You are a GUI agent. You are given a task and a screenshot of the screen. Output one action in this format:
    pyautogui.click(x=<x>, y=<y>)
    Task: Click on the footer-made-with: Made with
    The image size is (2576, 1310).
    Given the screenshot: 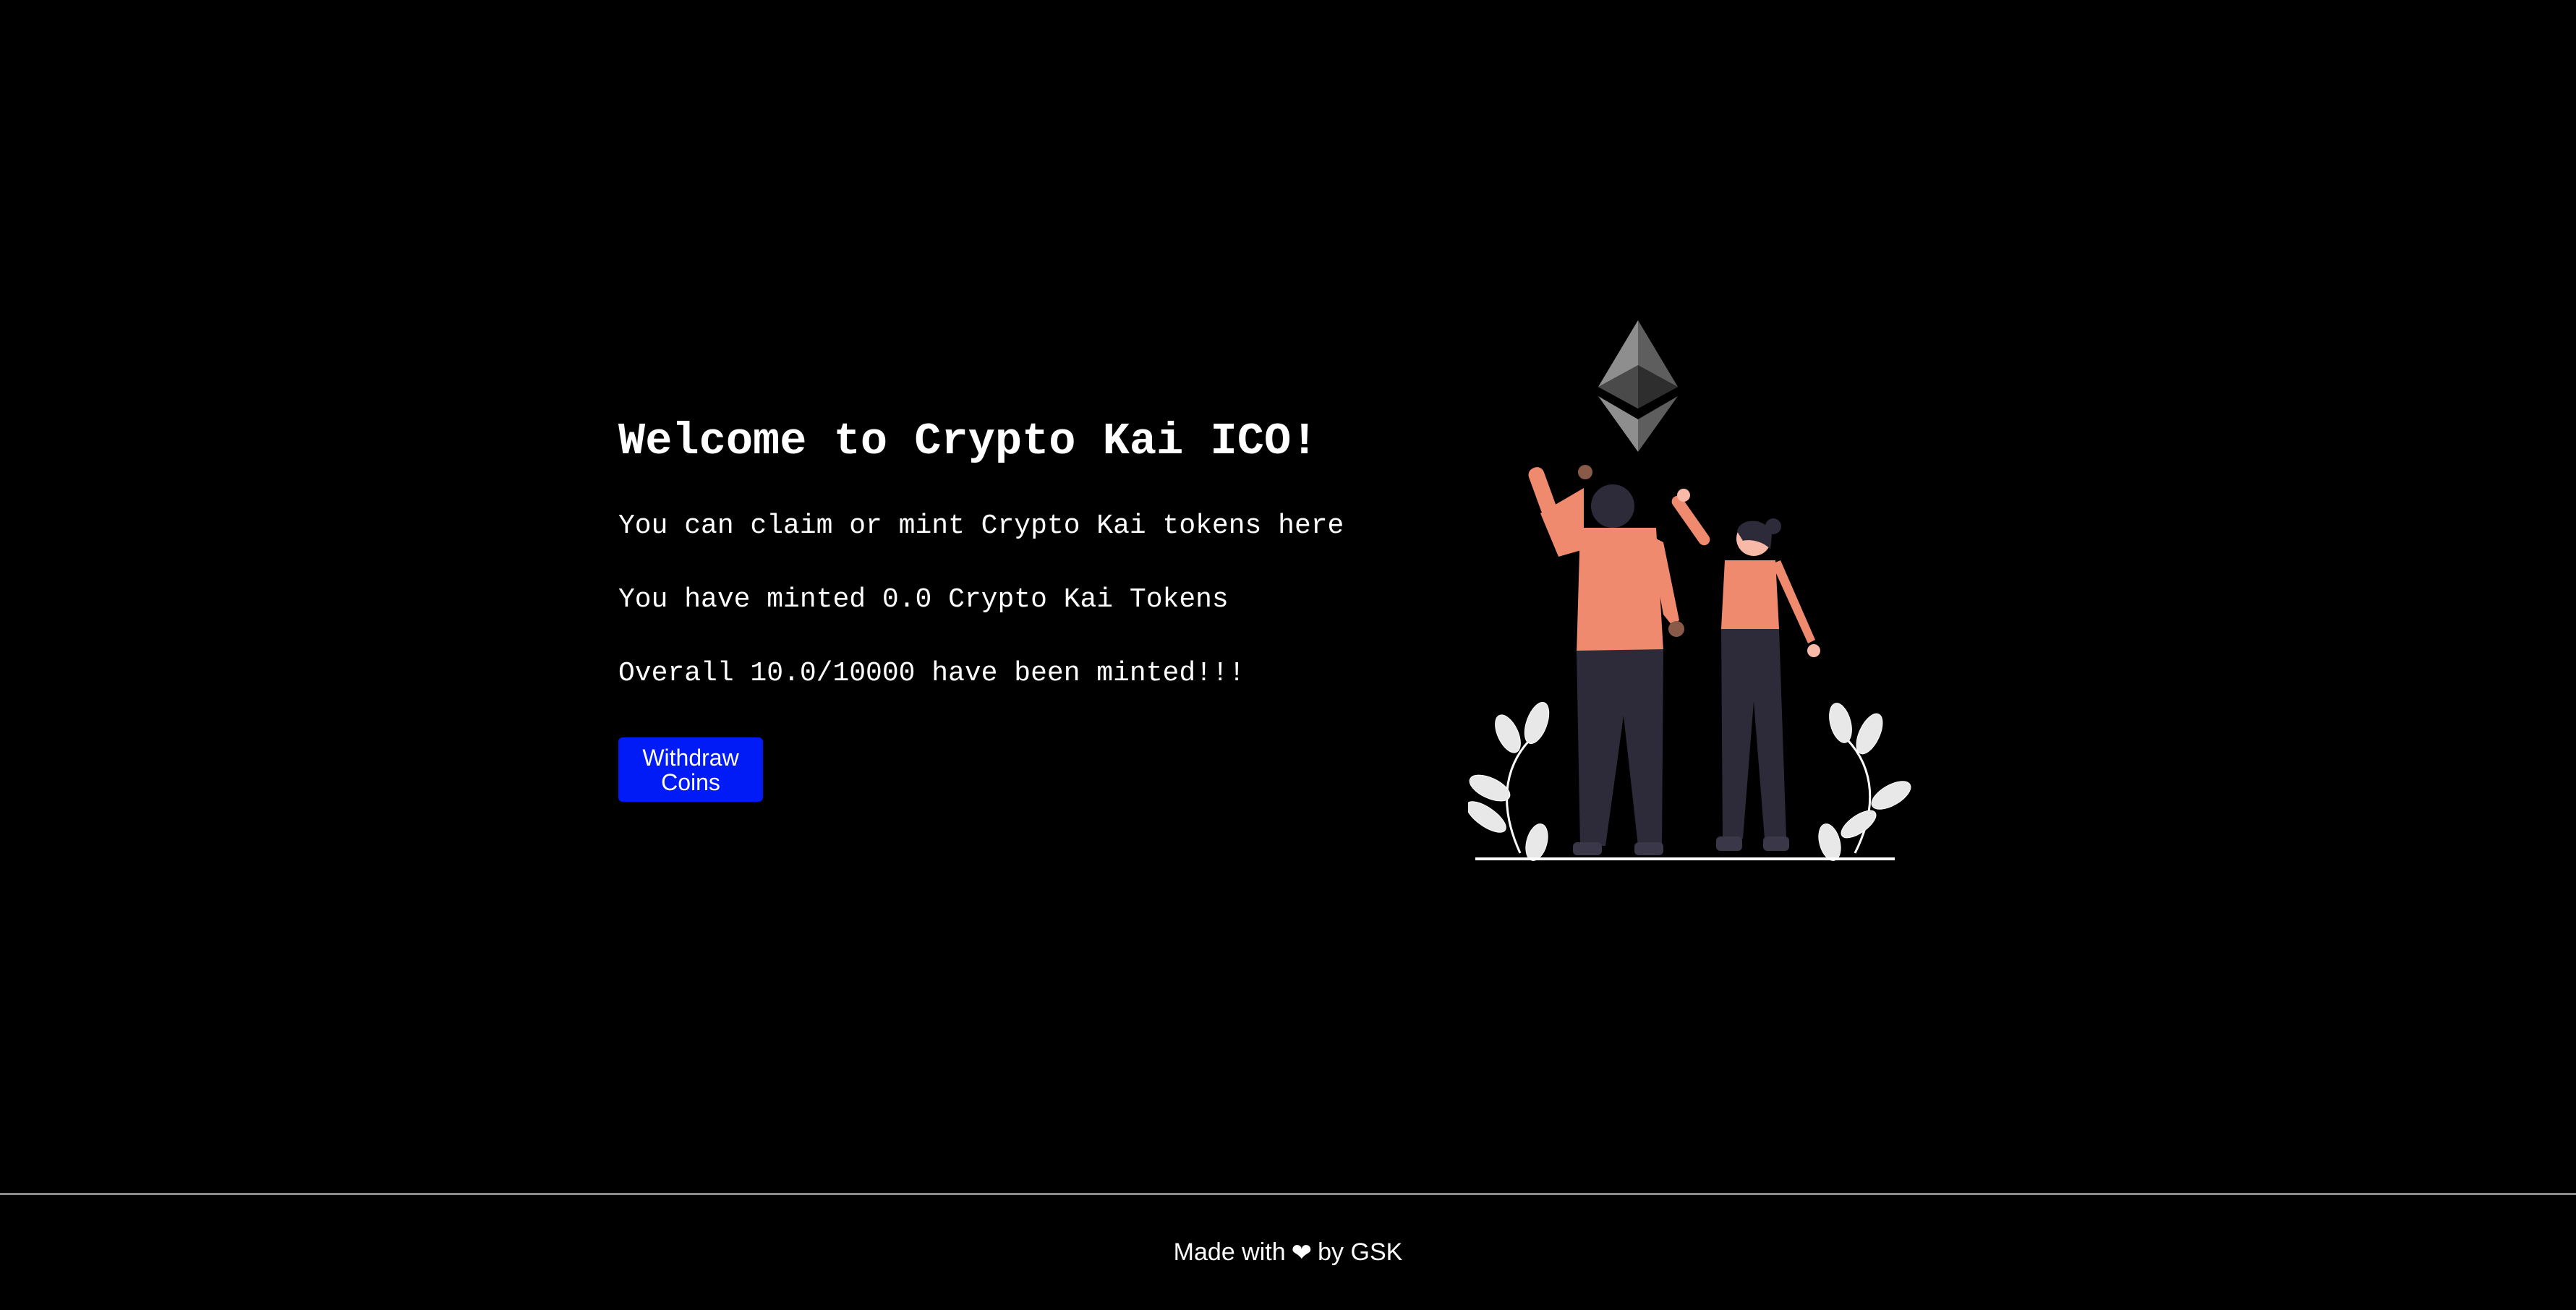 What is the action you would take?
    pyautogui.click(x=1229, y=1252)
    